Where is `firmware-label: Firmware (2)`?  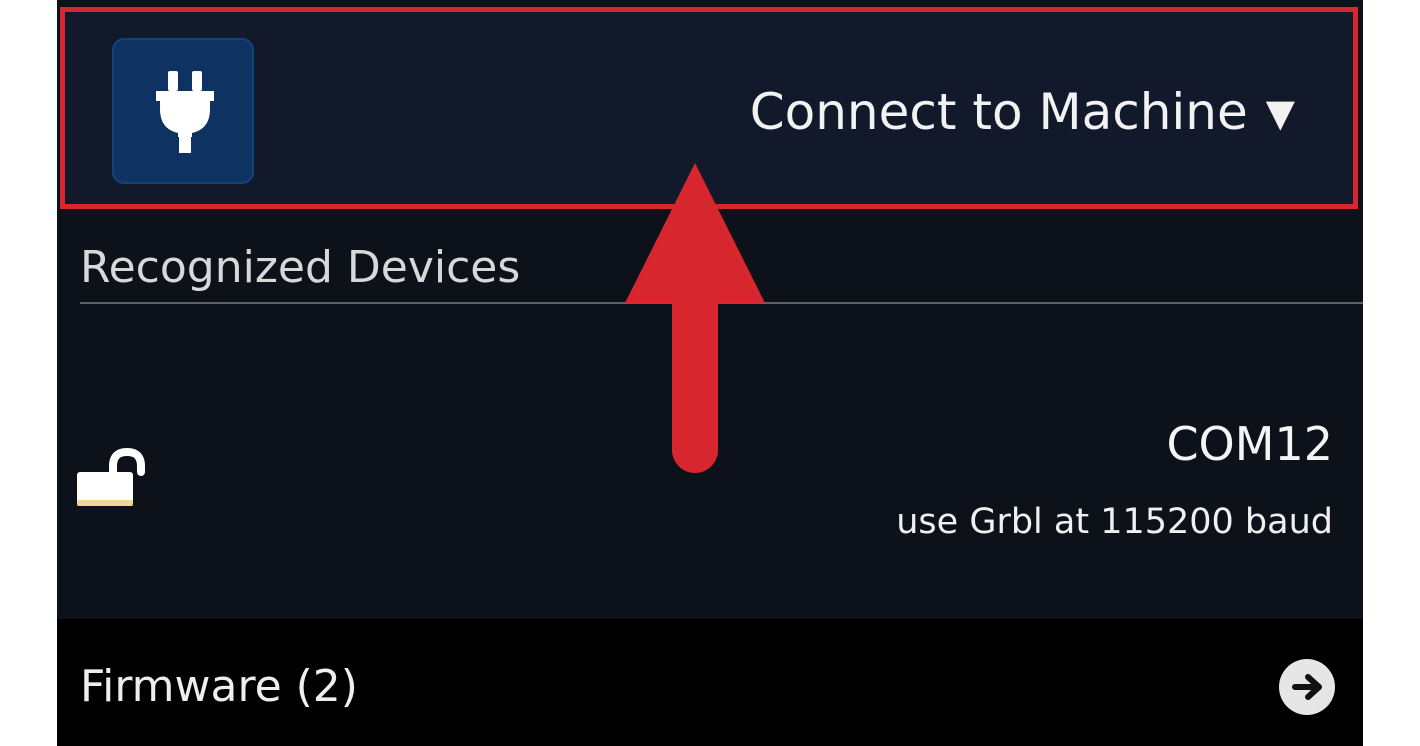
firmware-label: Firmware (2) is located at coordinates (219, 686).